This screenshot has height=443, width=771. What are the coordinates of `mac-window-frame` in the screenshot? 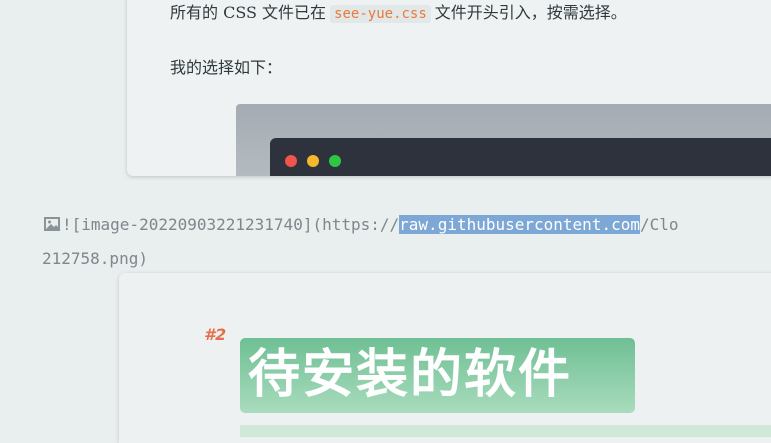 It's located at (520, 157).